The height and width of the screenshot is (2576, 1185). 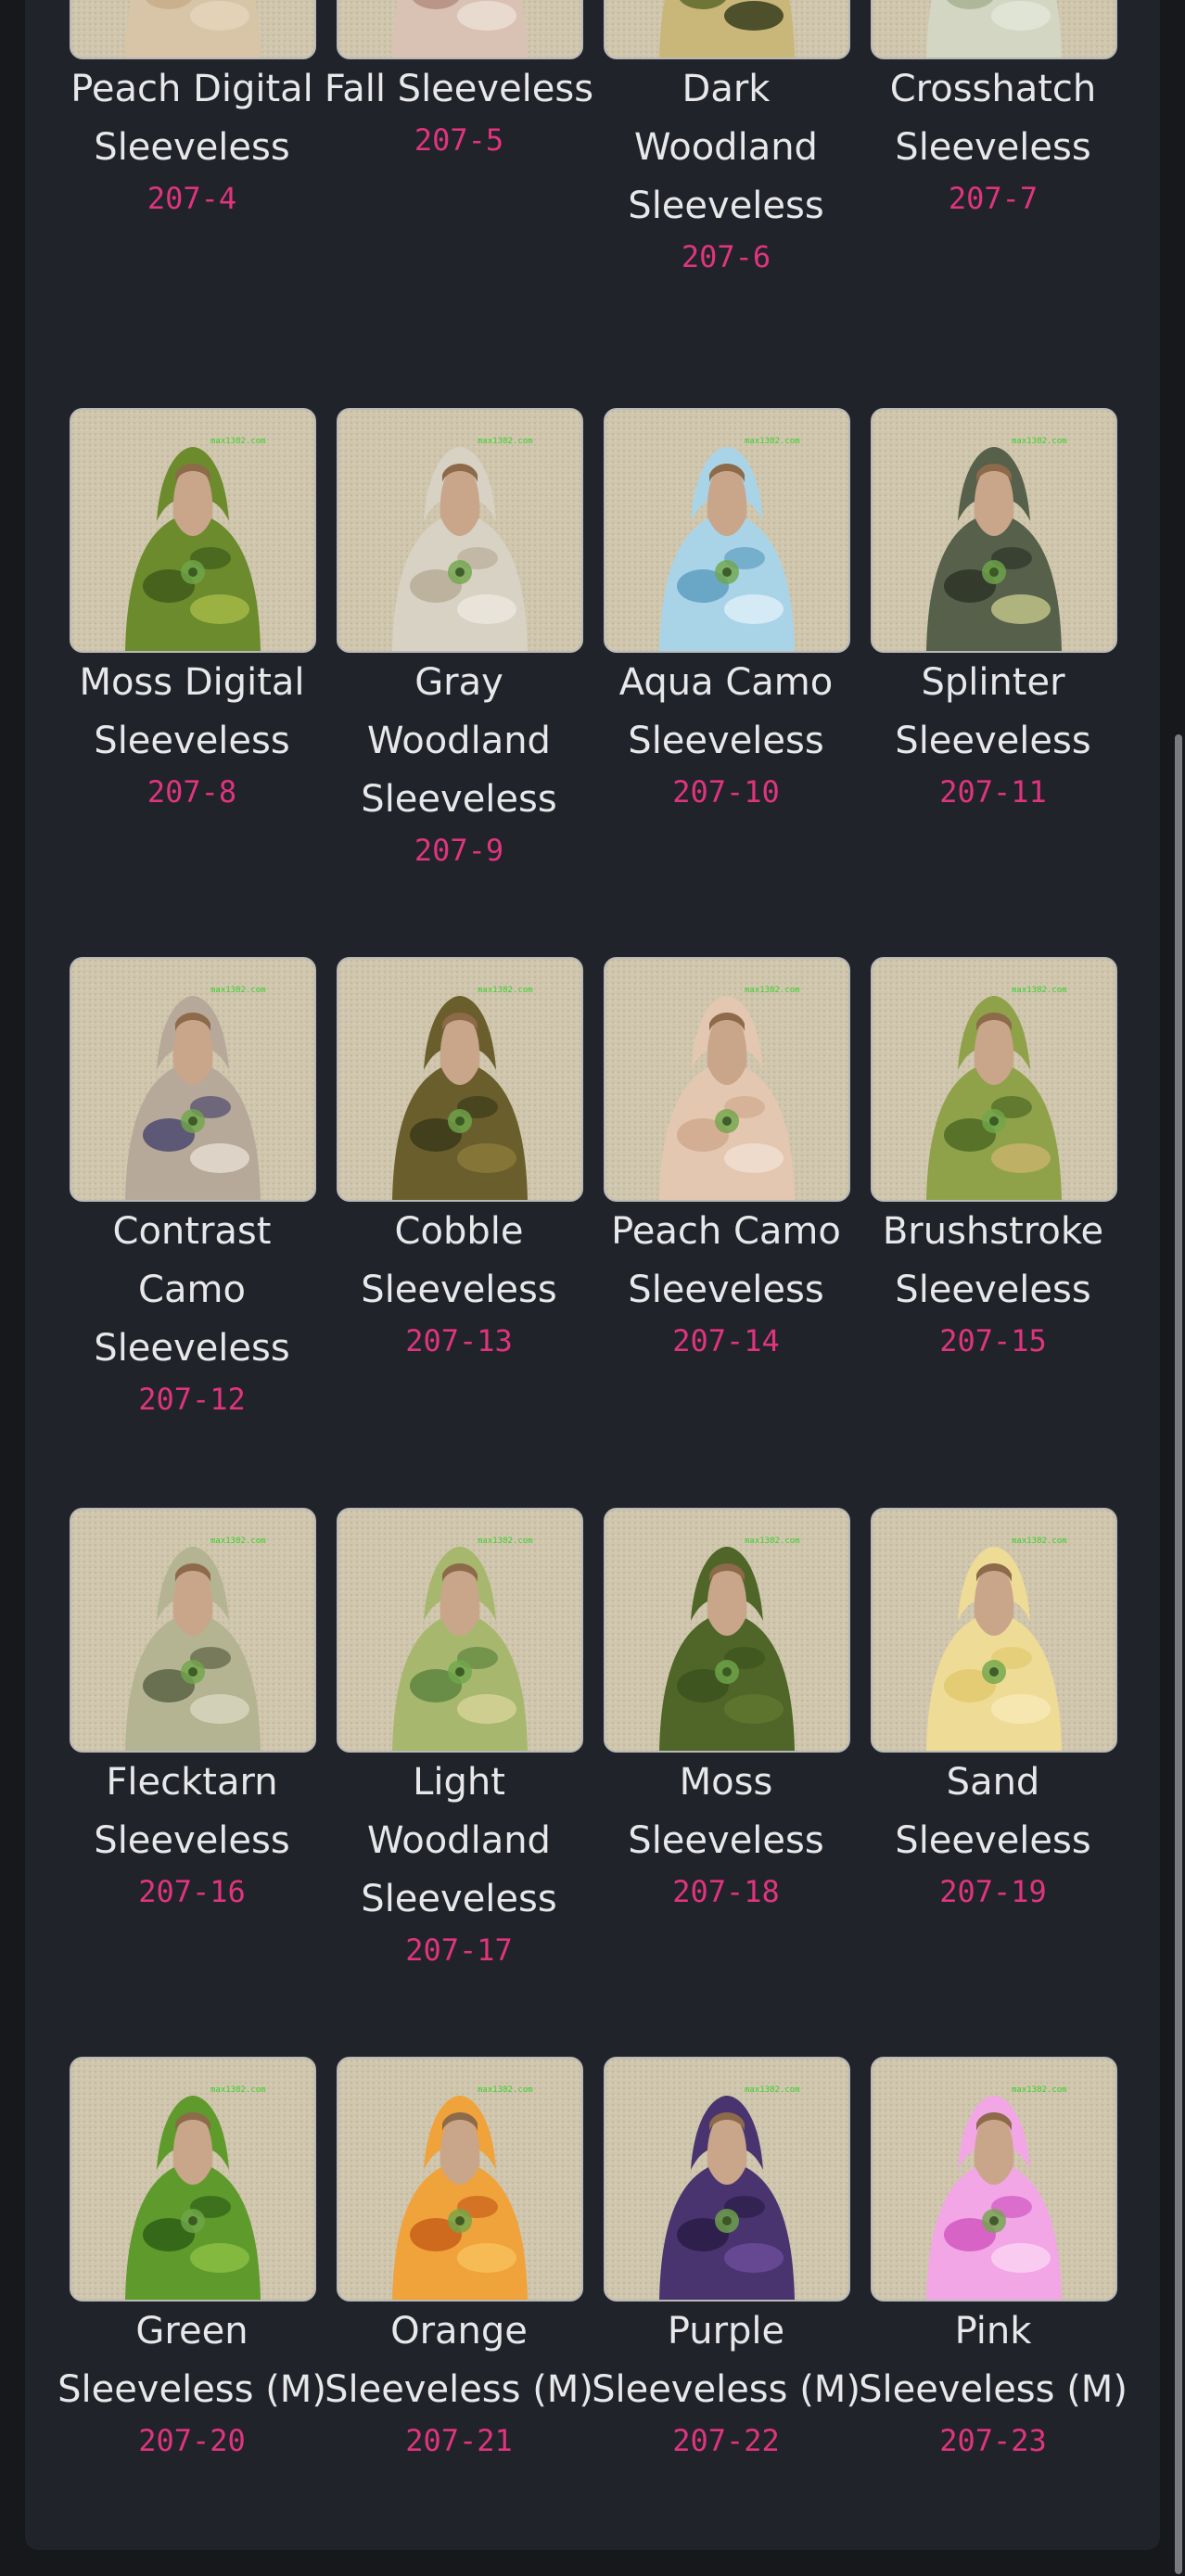 I want to click on item-name: Contrast Camo Sleeveless, so click(x=192, y=1290).